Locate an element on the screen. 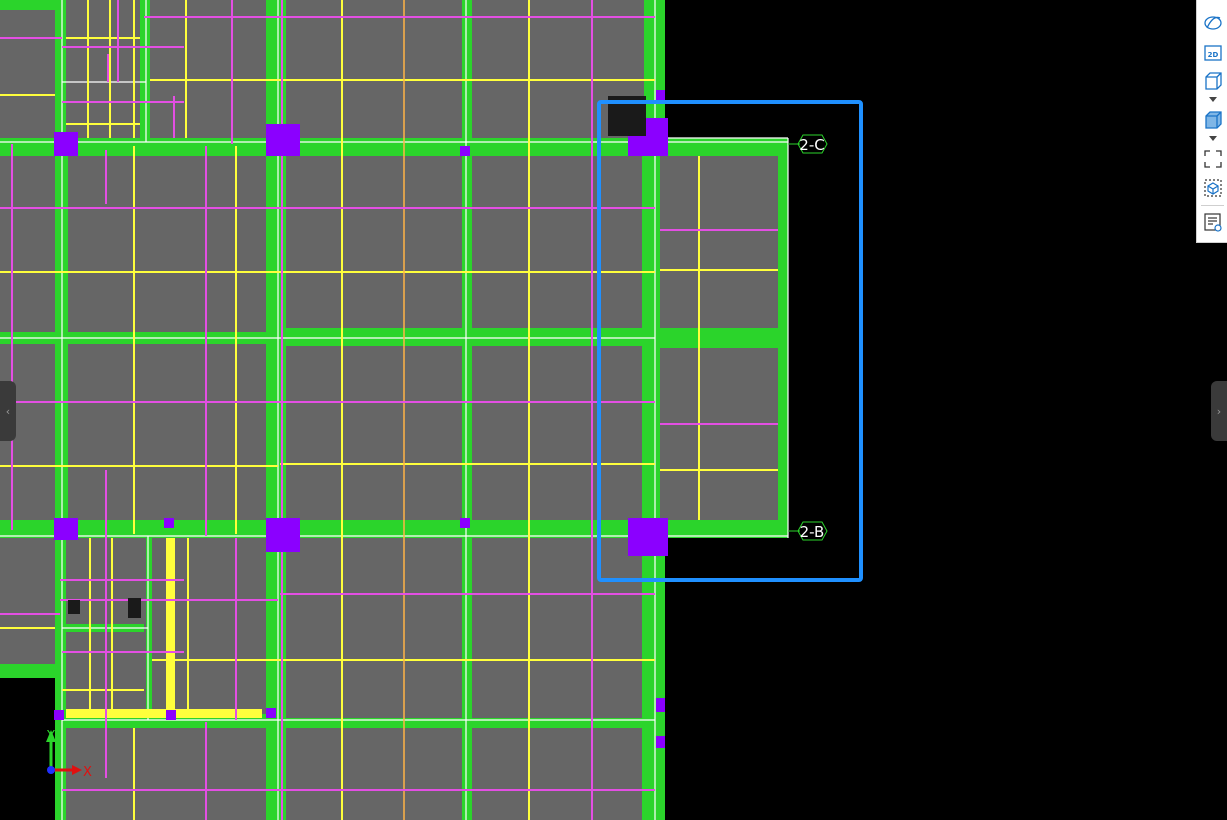  chevron-left-icon: ‹ is located at coordinates (8, 411).